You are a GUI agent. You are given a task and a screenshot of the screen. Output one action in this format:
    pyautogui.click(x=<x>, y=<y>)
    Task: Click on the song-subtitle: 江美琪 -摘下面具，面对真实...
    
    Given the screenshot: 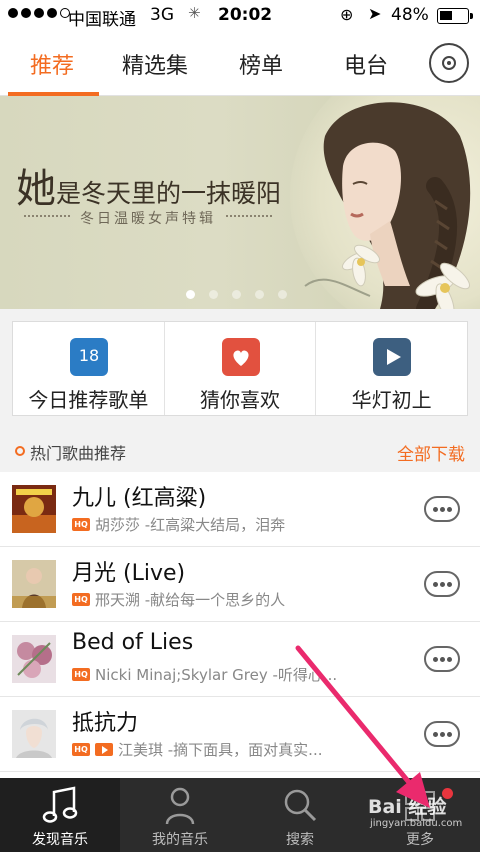 What is the action you would take?
    pyautogui.click(x=220, y=750)
    